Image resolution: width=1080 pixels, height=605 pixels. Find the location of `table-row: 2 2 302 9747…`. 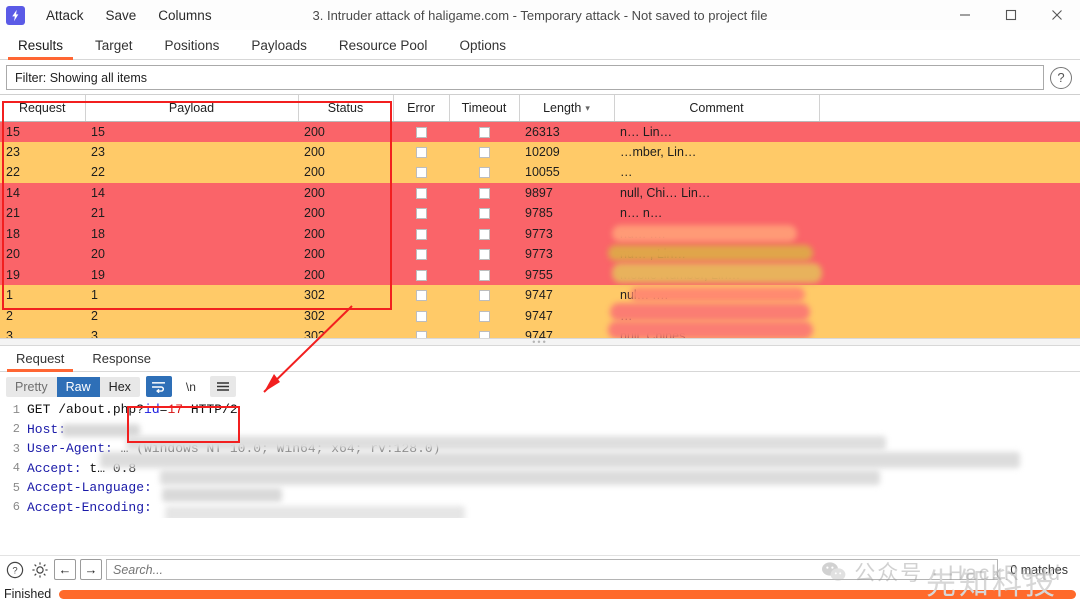

table-row: 2 2 302 9747… is located at coordinates (540, 315).